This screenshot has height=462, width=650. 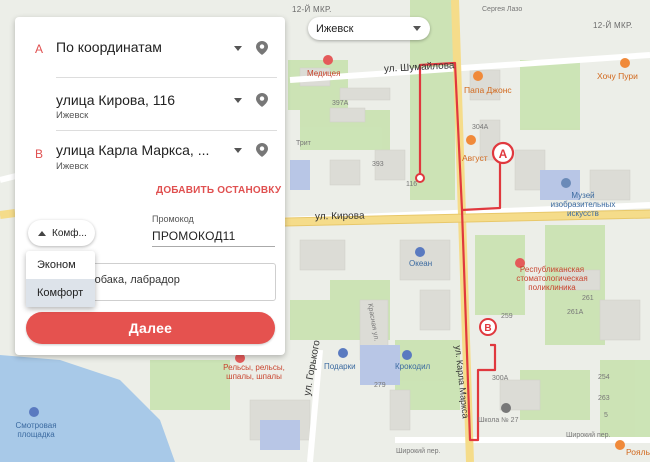 I want to click on poi-school-label: Школа № 27, so click(x=498, y=420).